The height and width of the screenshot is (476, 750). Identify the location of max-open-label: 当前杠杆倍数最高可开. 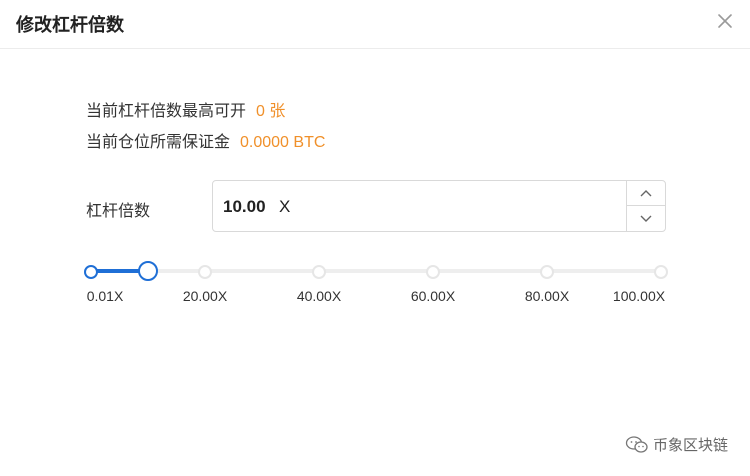
(166, 110).